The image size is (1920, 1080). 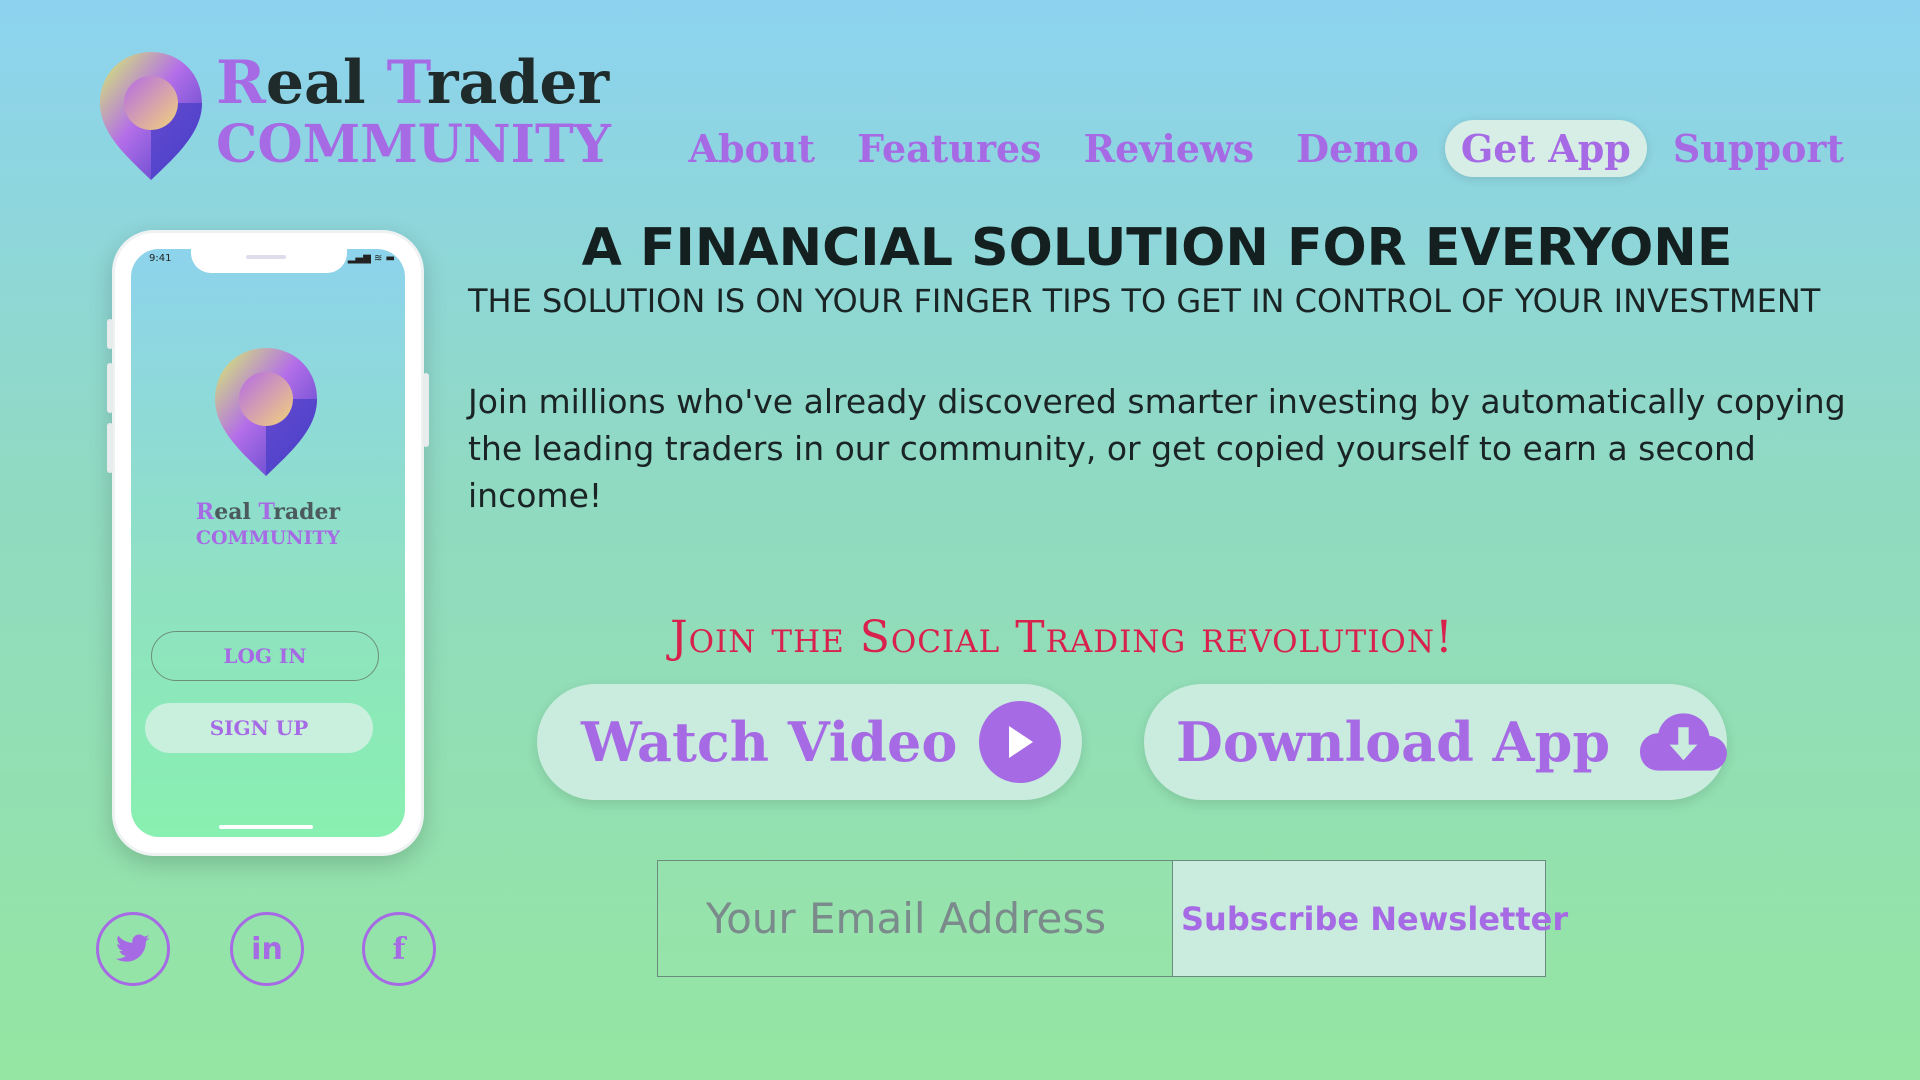 I want to click on phone-notch, so click(x=269, y=261).